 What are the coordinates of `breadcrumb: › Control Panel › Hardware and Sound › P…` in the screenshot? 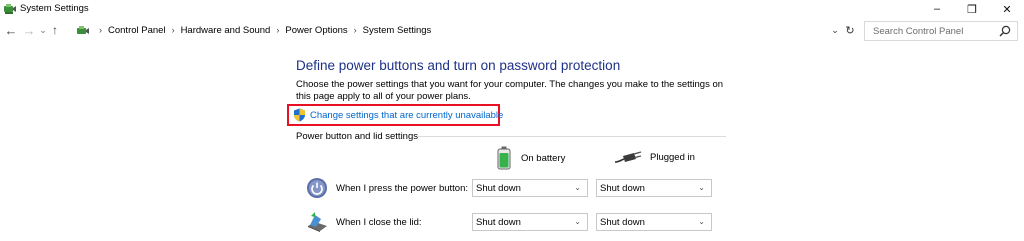 It's located at (470, 30).